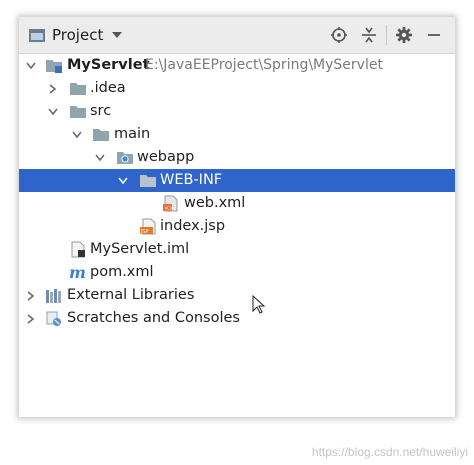  Describe the element at coordinates (215, 203) in the screenshot. I see `tree-label-webxml: web.xml` at that location.